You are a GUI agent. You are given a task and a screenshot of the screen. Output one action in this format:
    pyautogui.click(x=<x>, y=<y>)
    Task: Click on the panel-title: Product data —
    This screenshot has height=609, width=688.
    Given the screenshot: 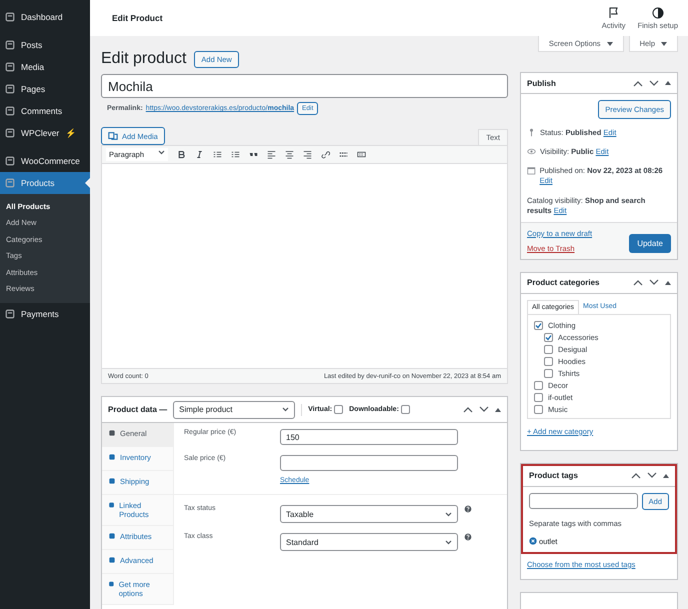 What is the action you would take?
    pyautogui.click(x=138, y=409)
    